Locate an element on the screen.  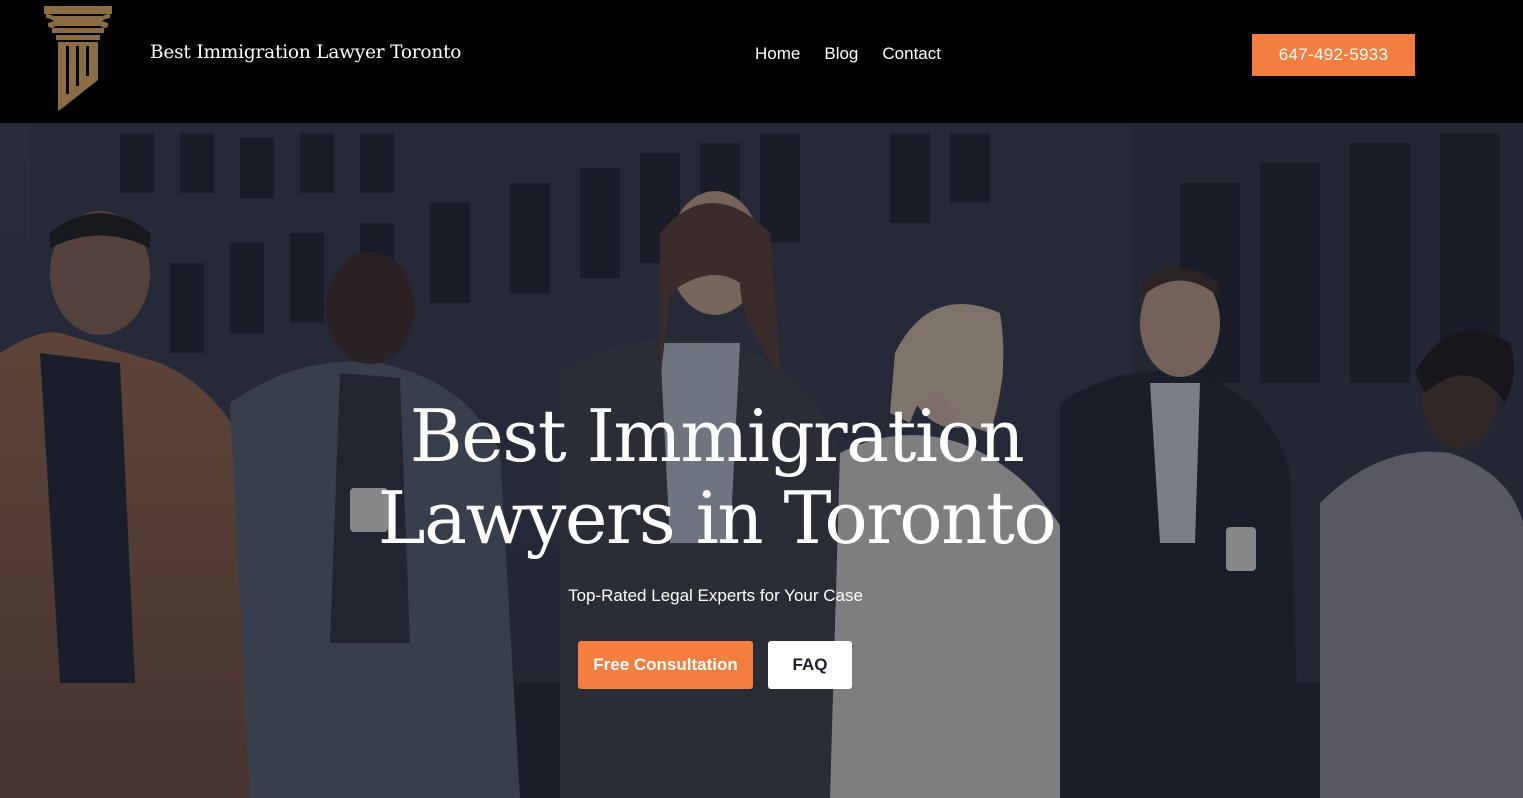
hero-headline-line2: Lawyers in Toronto is located at coordinates (717, 518).